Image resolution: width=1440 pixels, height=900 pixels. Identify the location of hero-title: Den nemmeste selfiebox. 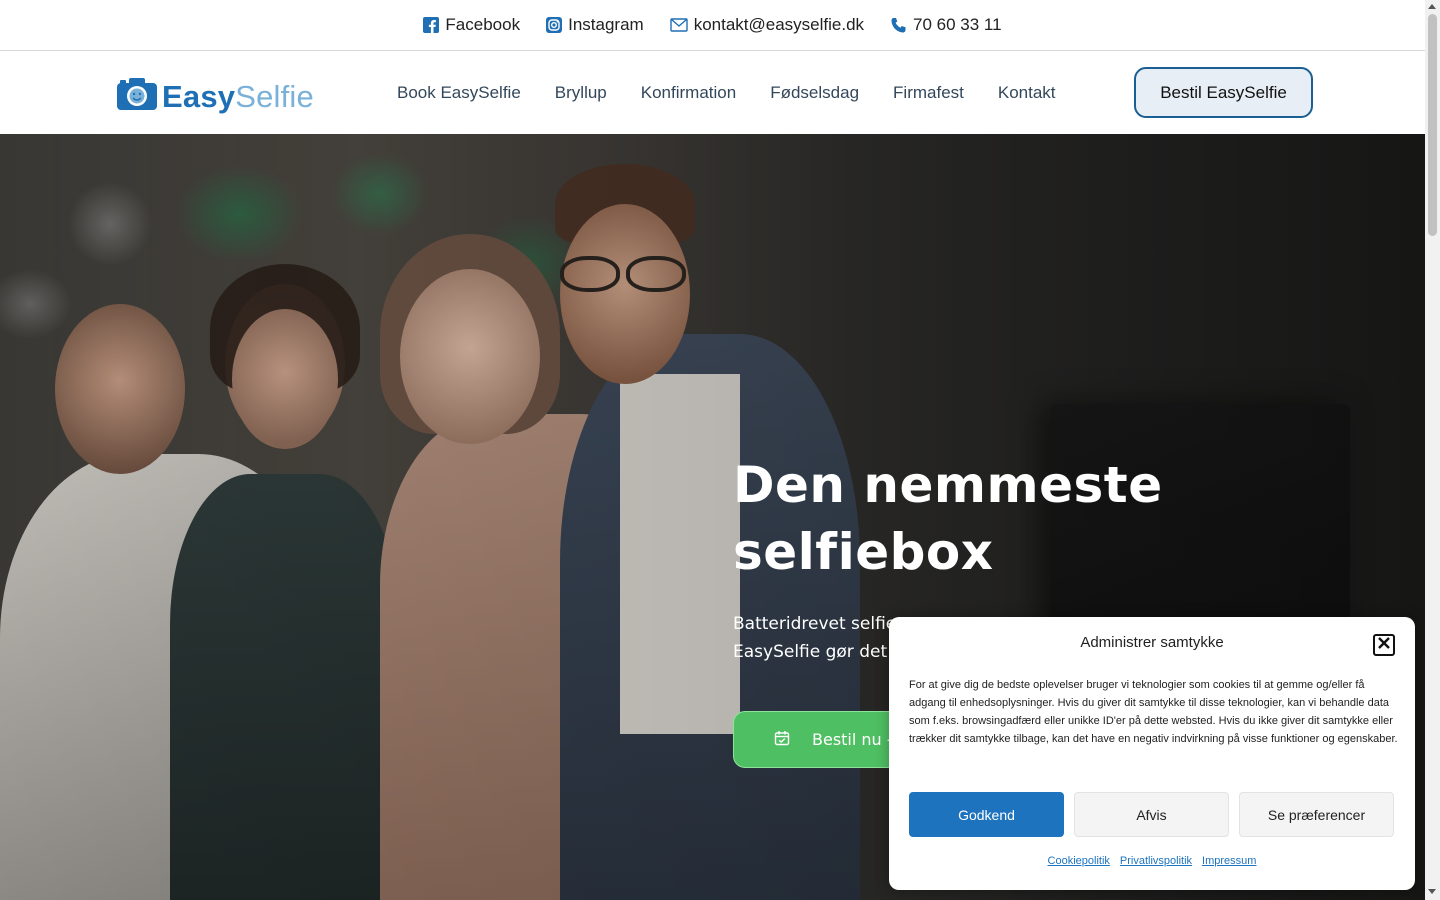
(1013, 519).